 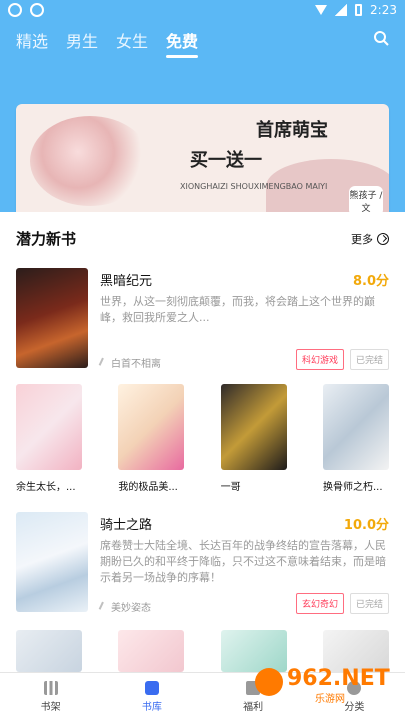 I want to click on site-watermark: 962.NET 乐游网, so click(x=325, y=684).